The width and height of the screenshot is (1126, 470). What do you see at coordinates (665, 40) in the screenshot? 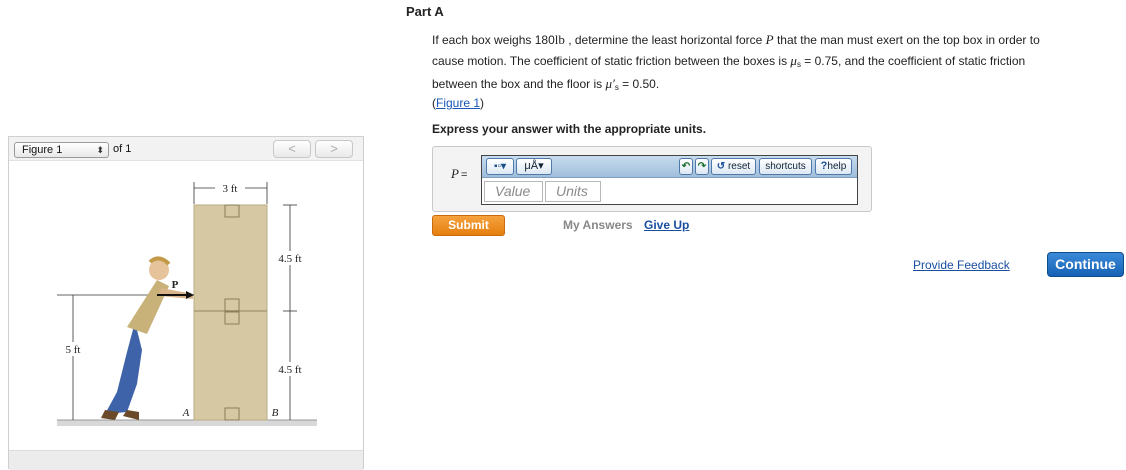
I see `question-text-segment: , determine the least horizontal force` at bounding box center [665, 40].